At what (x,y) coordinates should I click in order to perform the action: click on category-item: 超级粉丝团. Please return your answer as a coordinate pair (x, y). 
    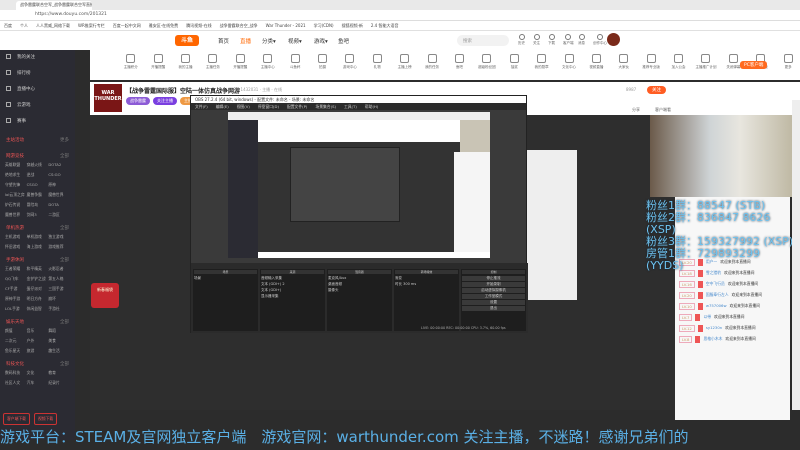
    Looking at the image, I should click on (486, 67).